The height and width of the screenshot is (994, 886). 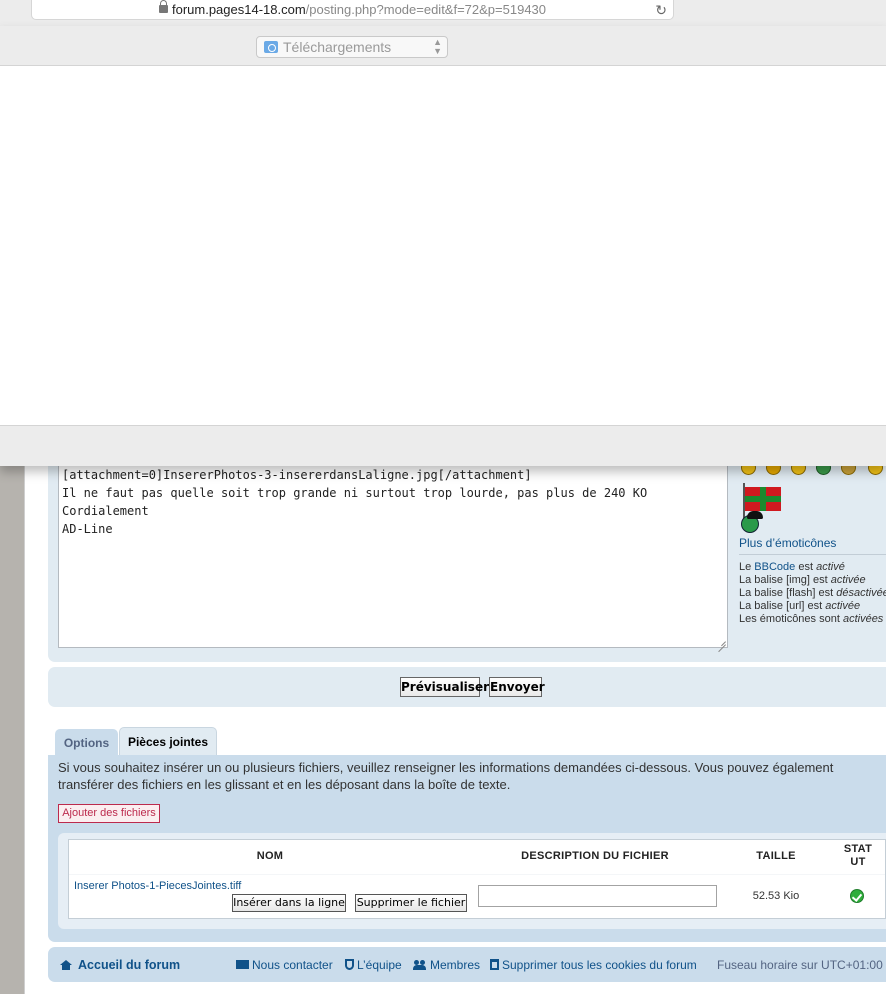 What do you see at coordinates (168, 741) in the screenshot?
I see `tab-attachments: Pièces jointes` at bounding box center [168, 741].